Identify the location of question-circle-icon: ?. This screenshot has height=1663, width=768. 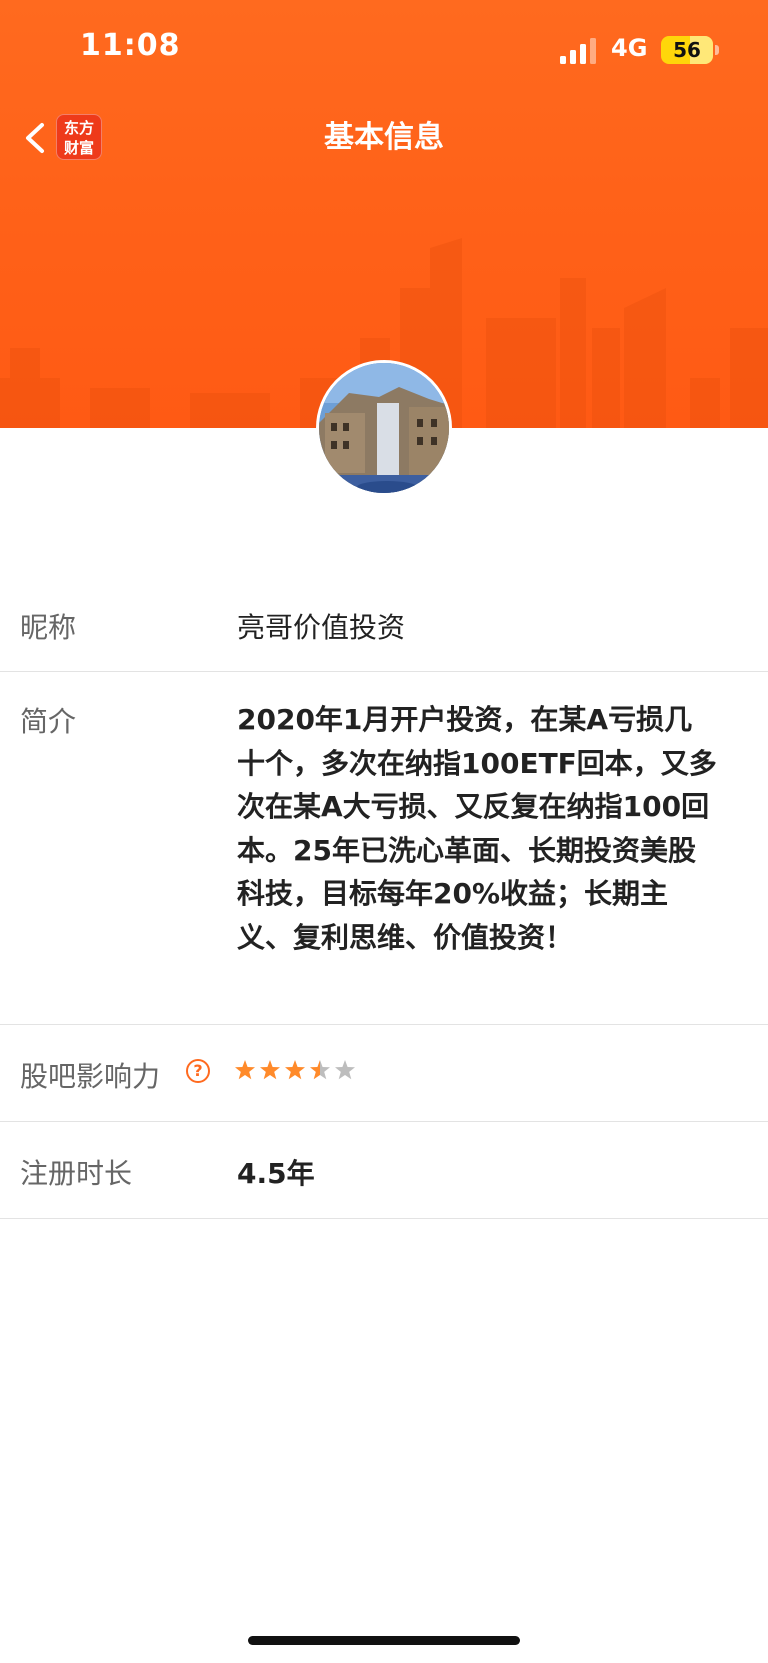
(198, 1071).